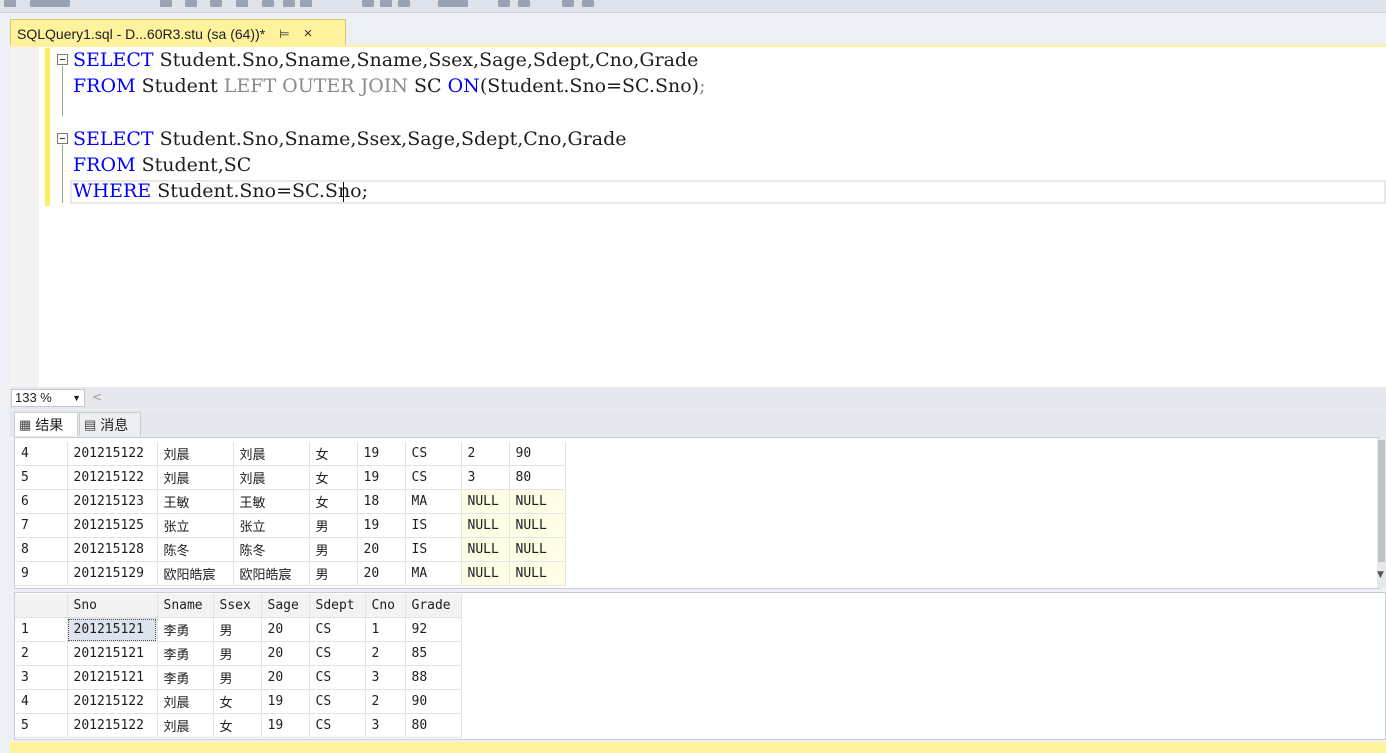 Image resolution: width=1386 pixels, height=753 pixels. Describe the element at coordinates (112, 501) in the screenshot. I see `table-cell: 201215123` at that location.